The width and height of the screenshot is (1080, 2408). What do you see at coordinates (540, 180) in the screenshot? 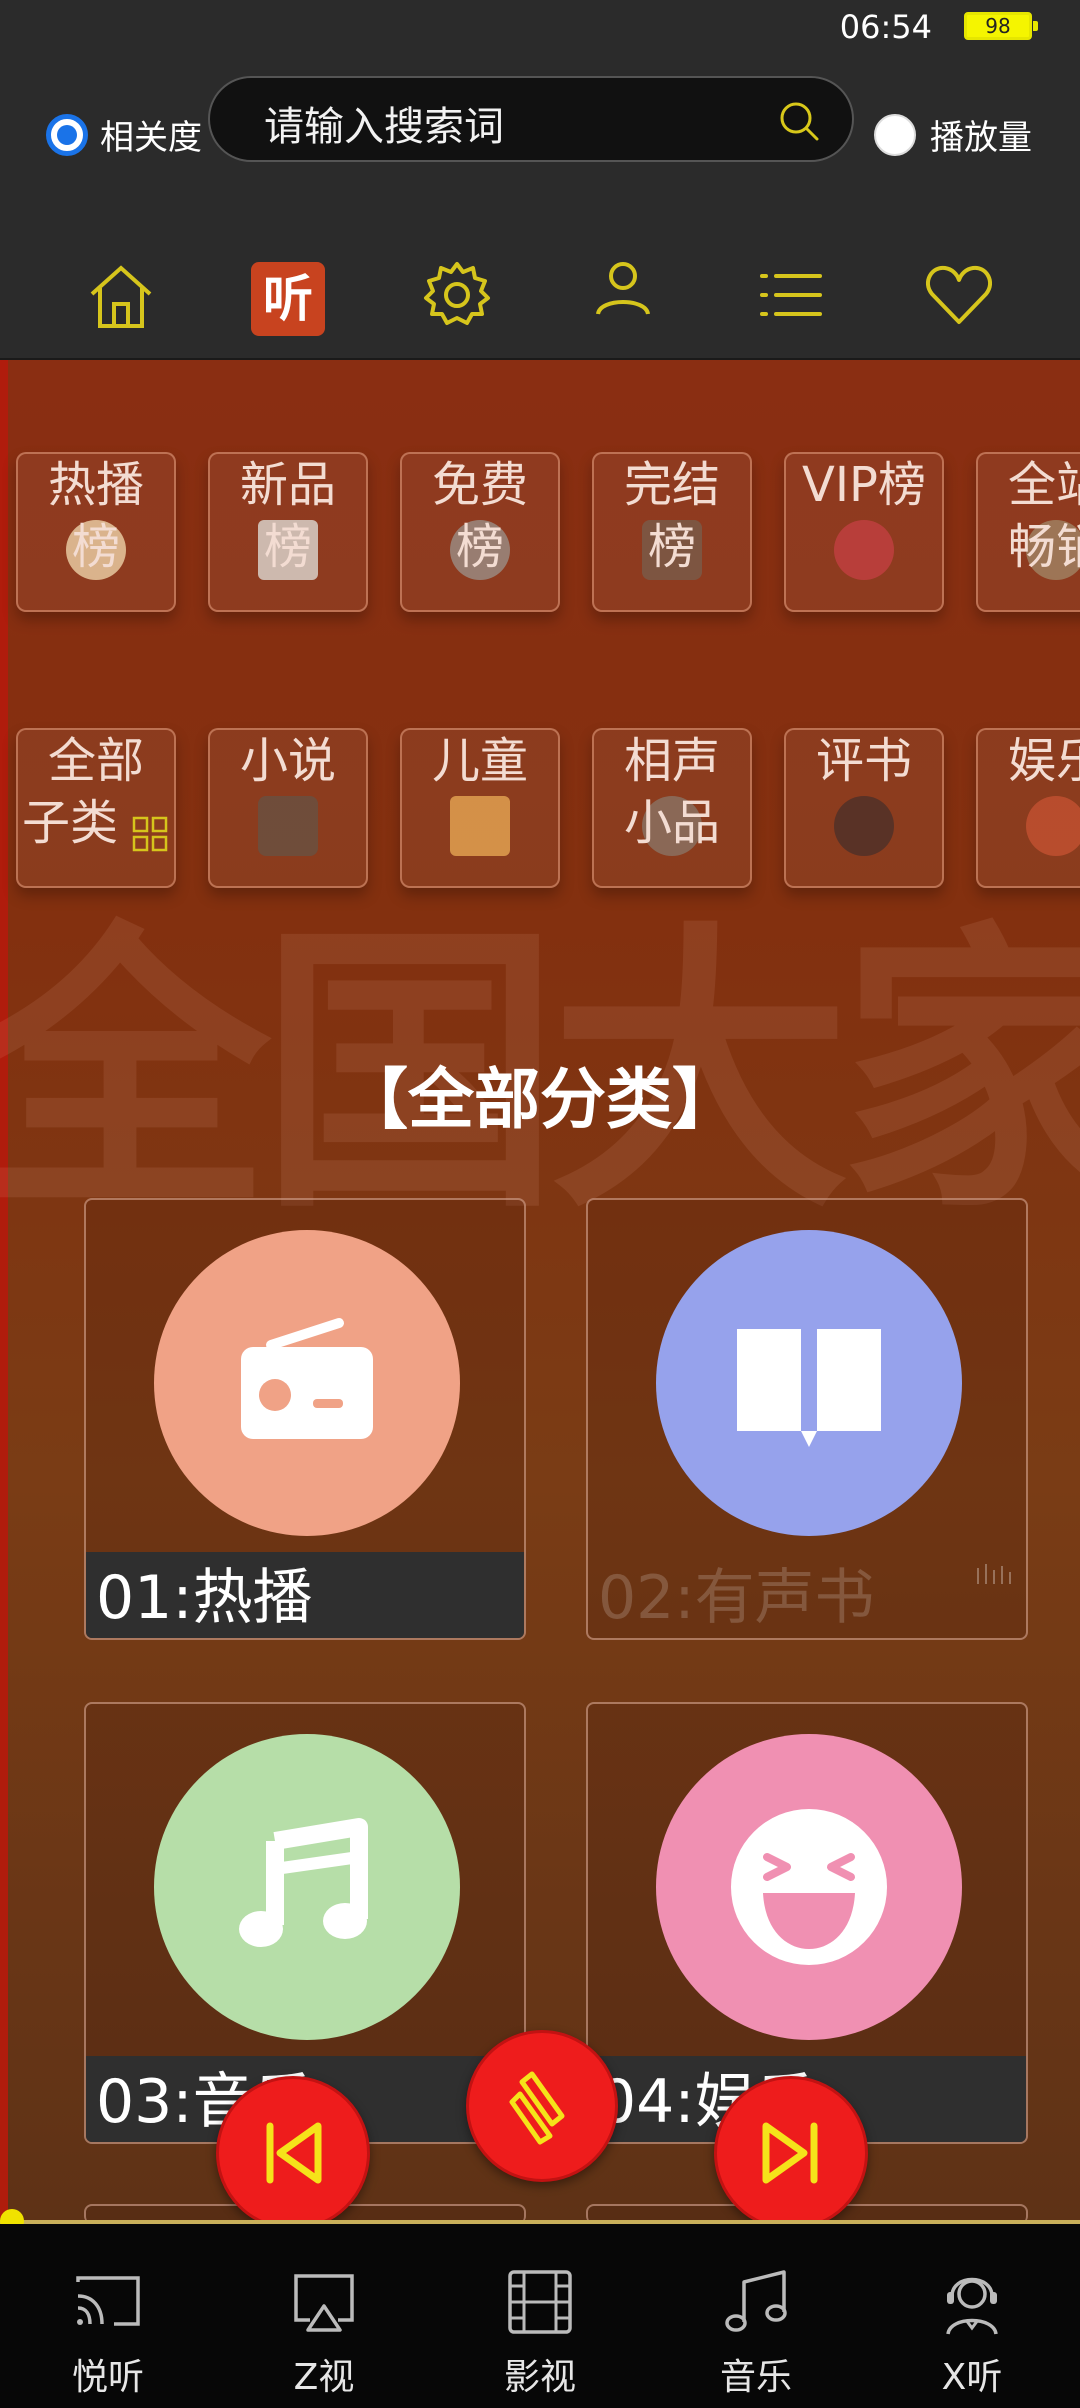
I see `top-bar: 06:54 98 相关度 请输入搜索词 播放量 听` at bounding box center [540, 180].